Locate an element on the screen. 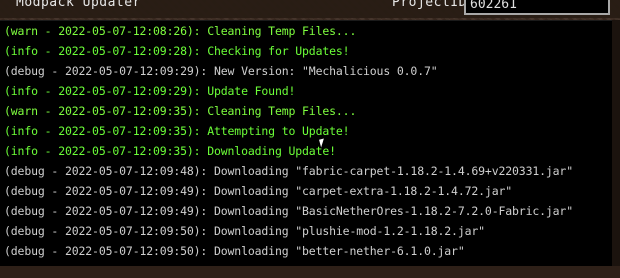 The width and height of the screenshot is (620, 278). project-id-label: ProjectID is located at coordinates (429, 5).